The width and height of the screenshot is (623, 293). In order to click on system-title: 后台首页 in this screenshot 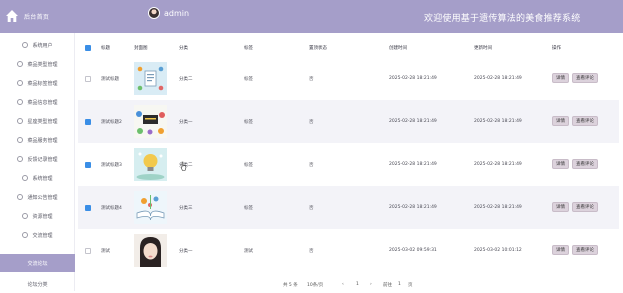, I will do `click(36, 16)`.